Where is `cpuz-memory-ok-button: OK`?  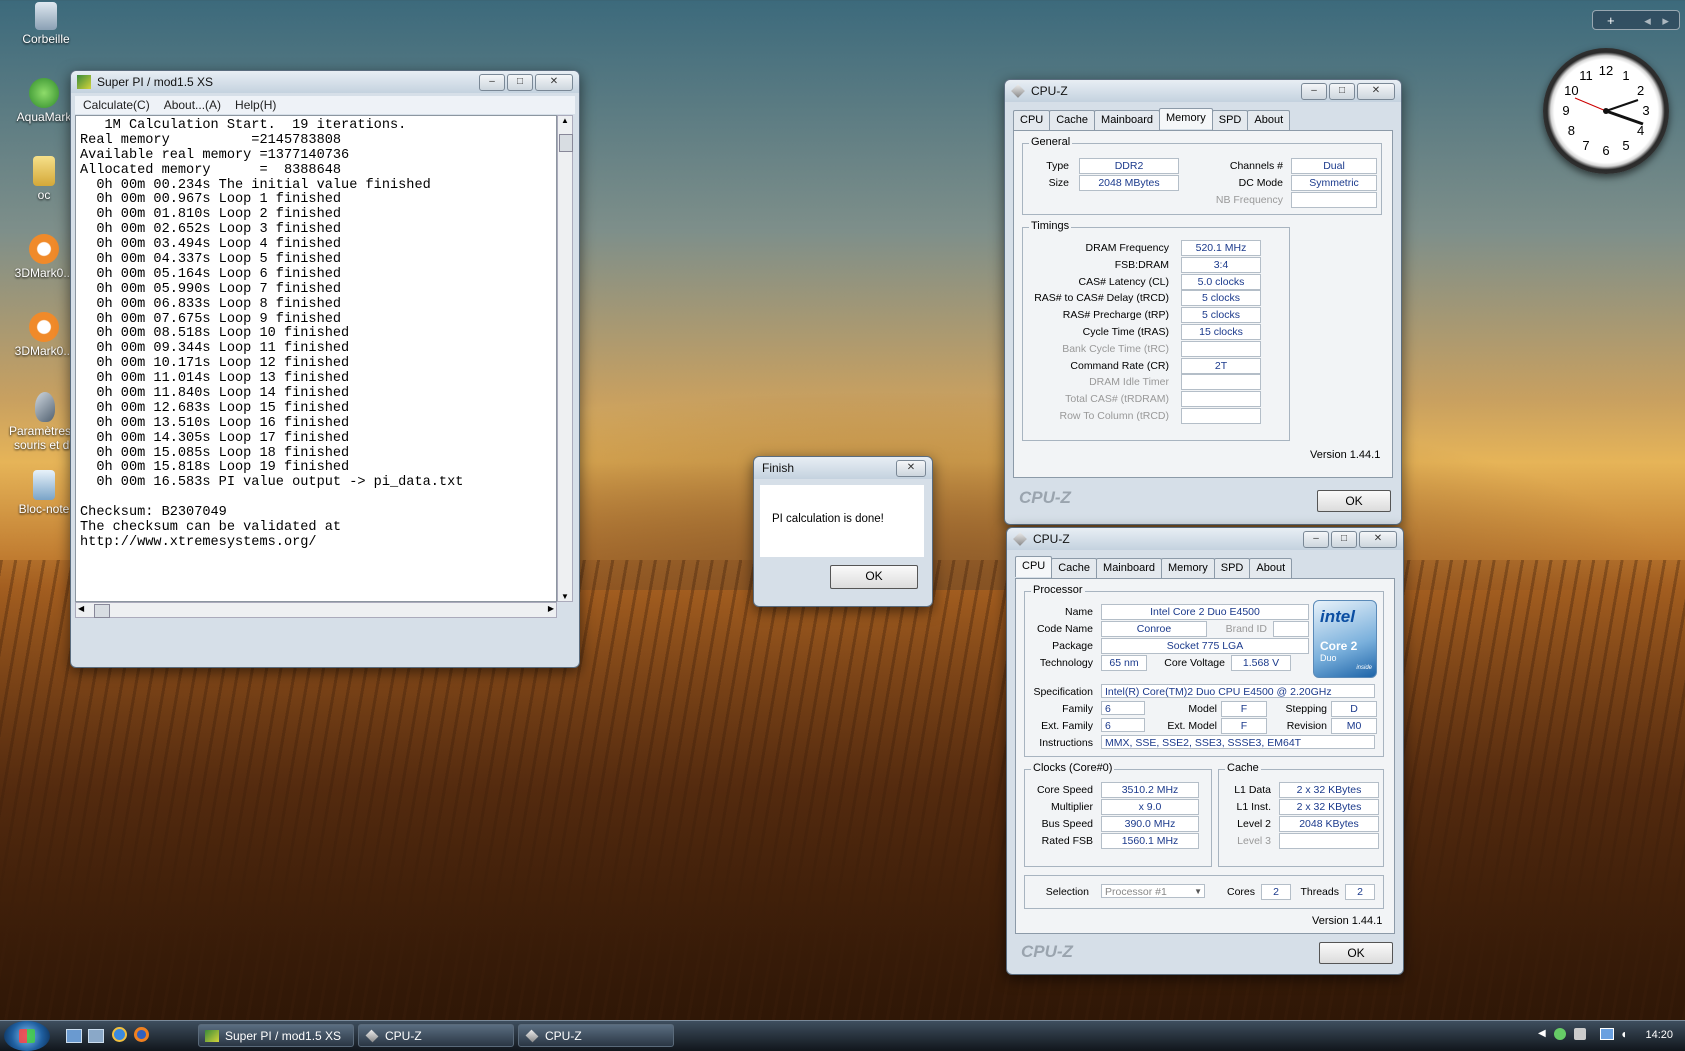 cpuz-memory-ok-button: OK is located at coordinates (1354, 501).